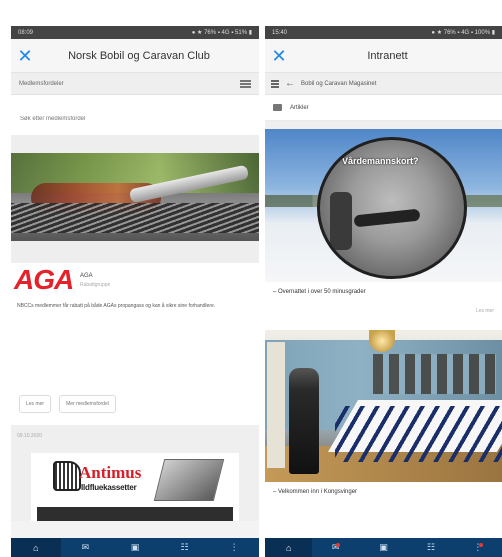 This screenshot has width=502, height=557. Describe the element at coordinates (135, 514) in the screenshot. I see `ad-footer-strip` at that location.